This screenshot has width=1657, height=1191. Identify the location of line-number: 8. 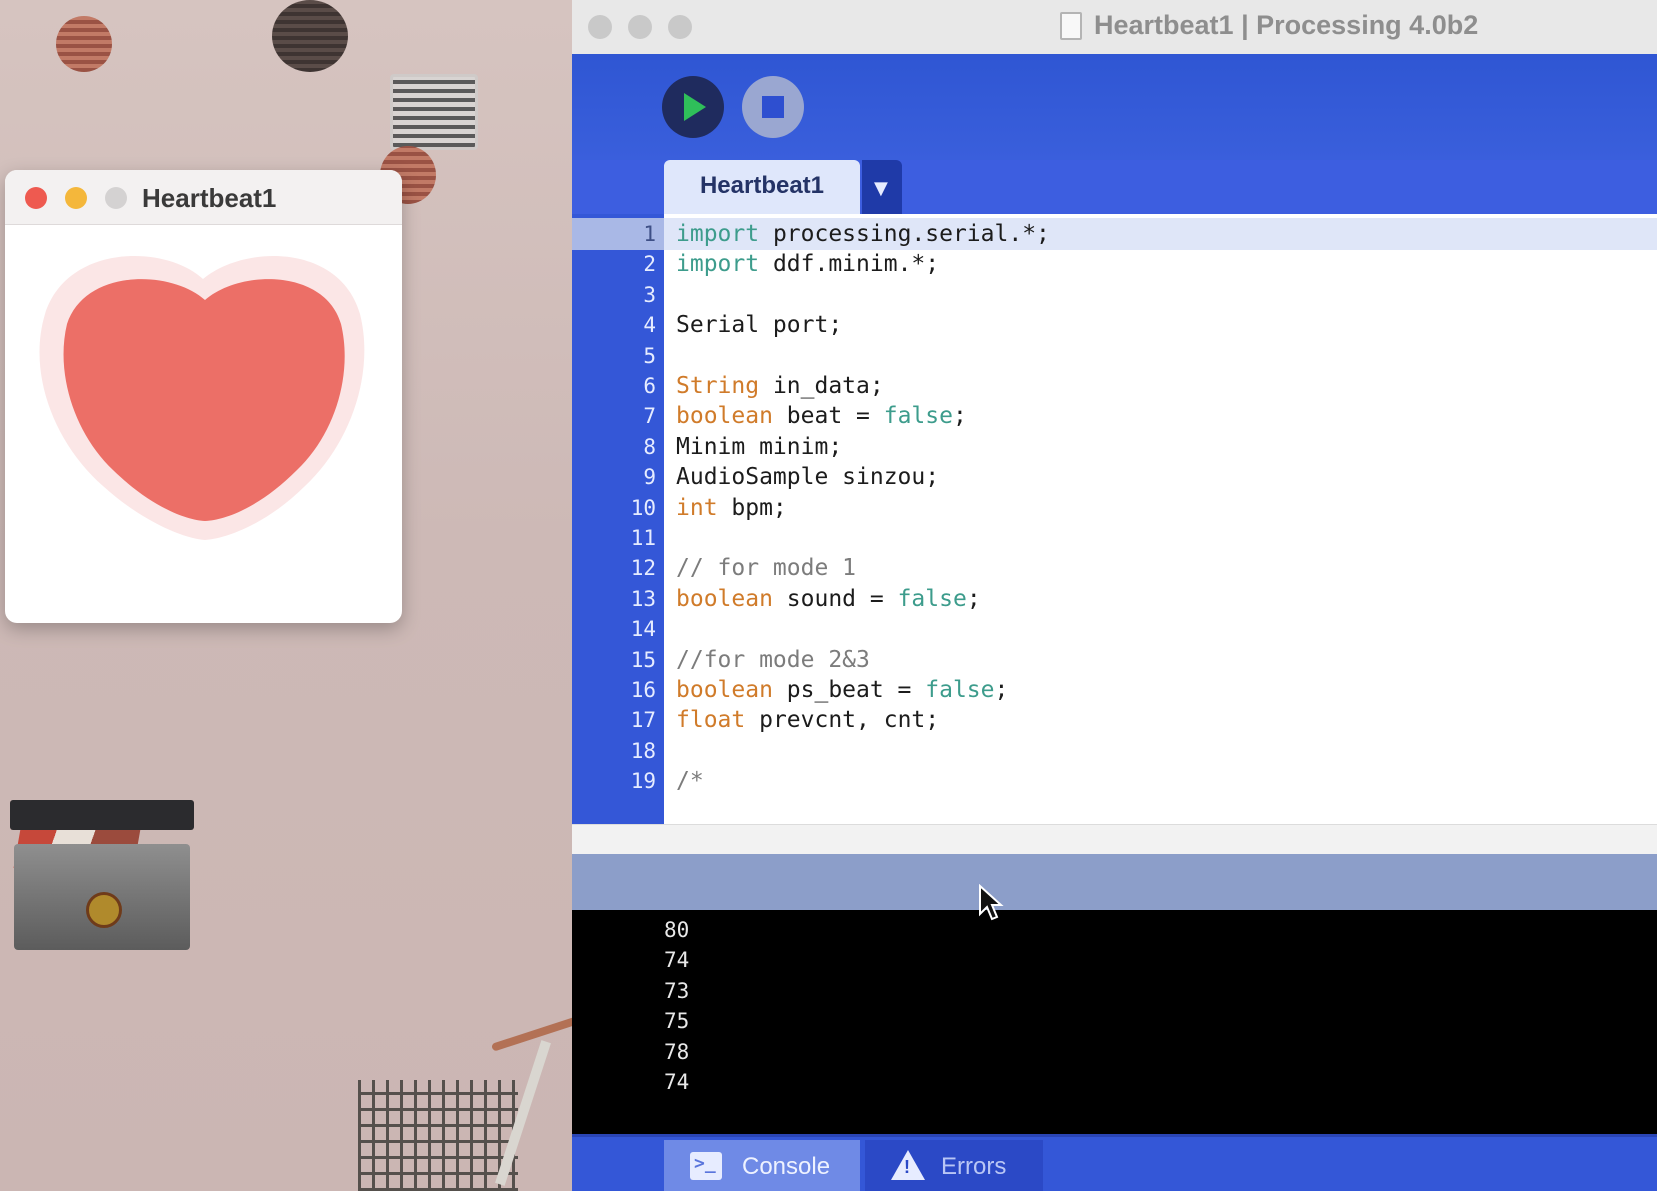
(649, 446).